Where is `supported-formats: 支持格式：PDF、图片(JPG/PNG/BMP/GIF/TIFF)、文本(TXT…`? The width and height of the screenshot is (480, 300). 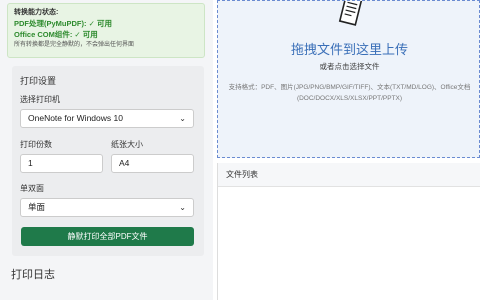
supported-formats: 支持格式：PDF、图片(JPG/PNG/BMP/GIF/TIFF)、文本(TXT… is located at coordinates (349, 93).